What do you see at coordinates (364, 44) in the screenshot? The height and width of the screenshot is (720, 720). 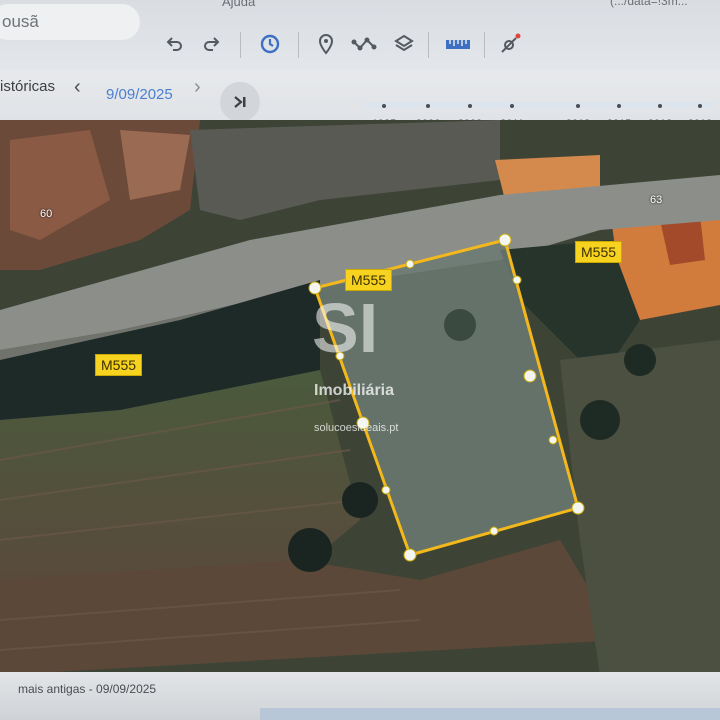 I see `path-icon` at bounding box center [364, 44].